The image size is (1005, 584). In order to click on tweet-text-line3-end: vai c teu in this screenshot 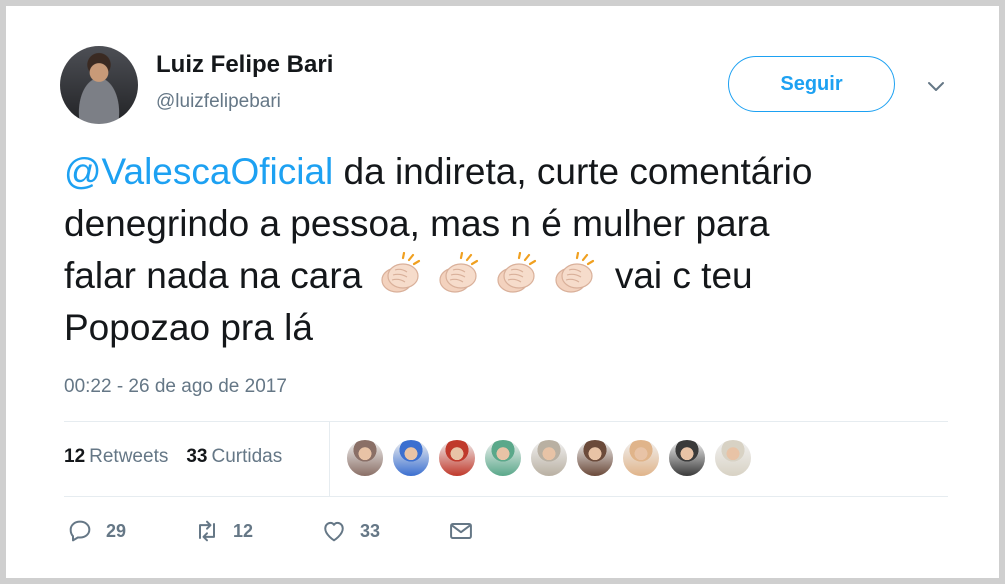, I will do `click(678, 275)`.